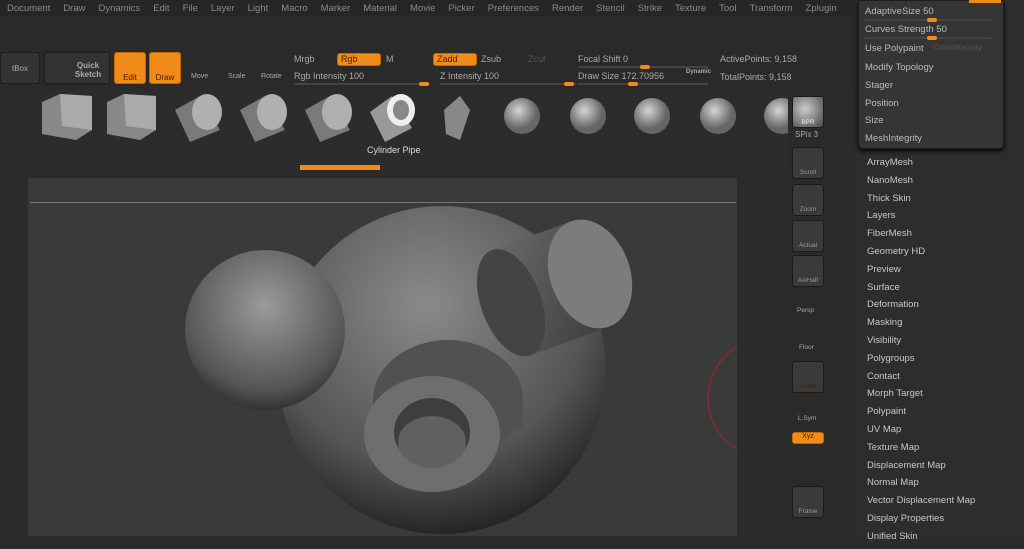  What do you see at coordinates (921, 504) in the screenshot?
I see `tool-menu-vector-displacement-map: Vector Displacement Map` at bounding box center [921, 504].